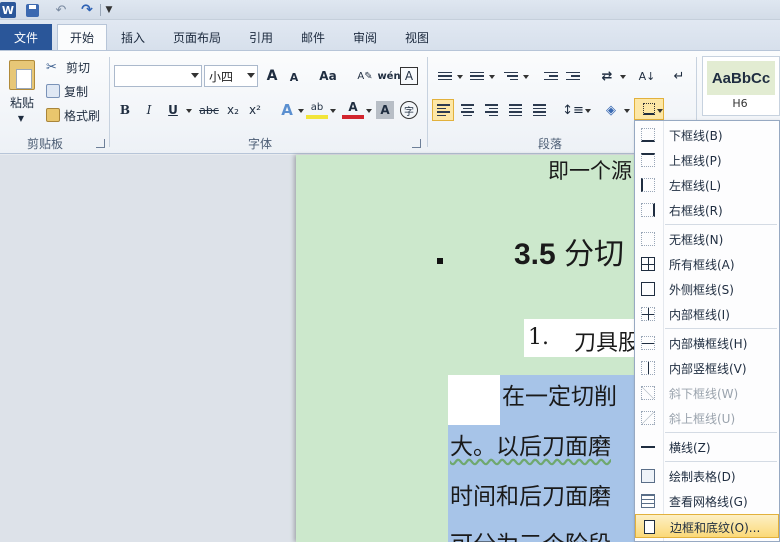 The height and width of the screenshot is (542, 780). I want to click on highlight-icon: ab, so click(317, 109).